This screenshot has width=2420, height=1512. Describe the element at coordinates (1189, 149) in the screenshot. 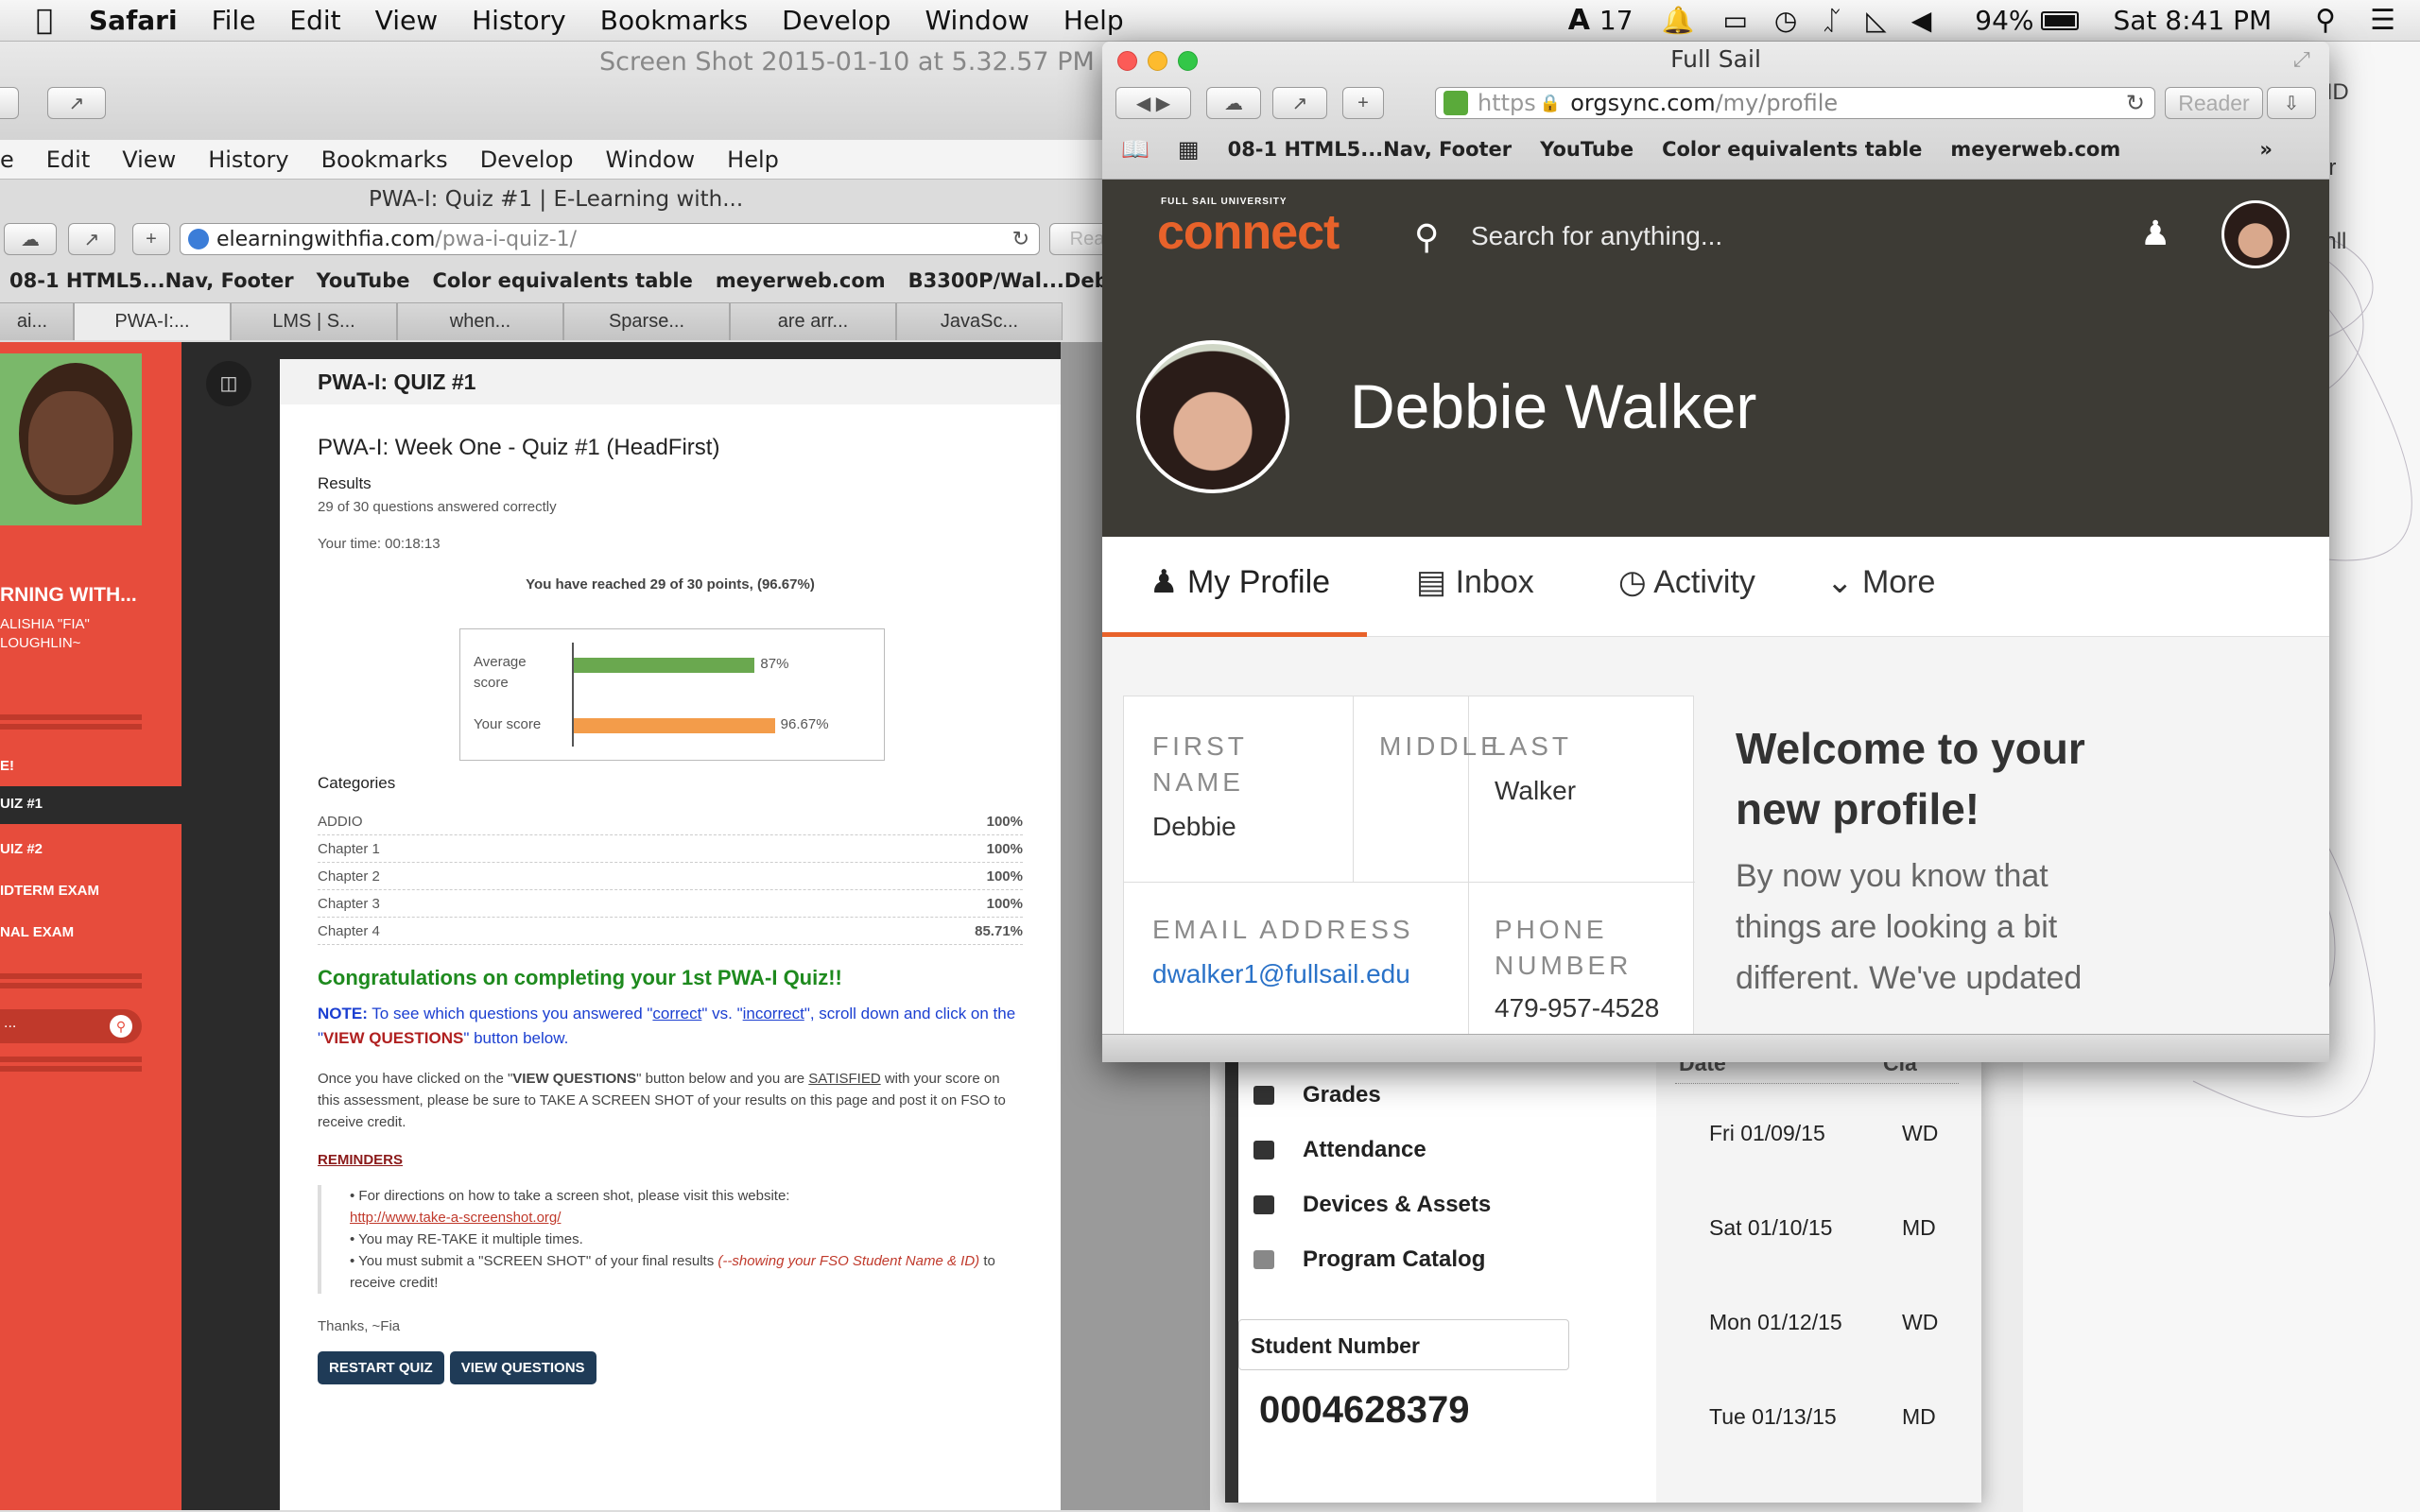

I see `top-sites-grid-icon: ▦` at that location.